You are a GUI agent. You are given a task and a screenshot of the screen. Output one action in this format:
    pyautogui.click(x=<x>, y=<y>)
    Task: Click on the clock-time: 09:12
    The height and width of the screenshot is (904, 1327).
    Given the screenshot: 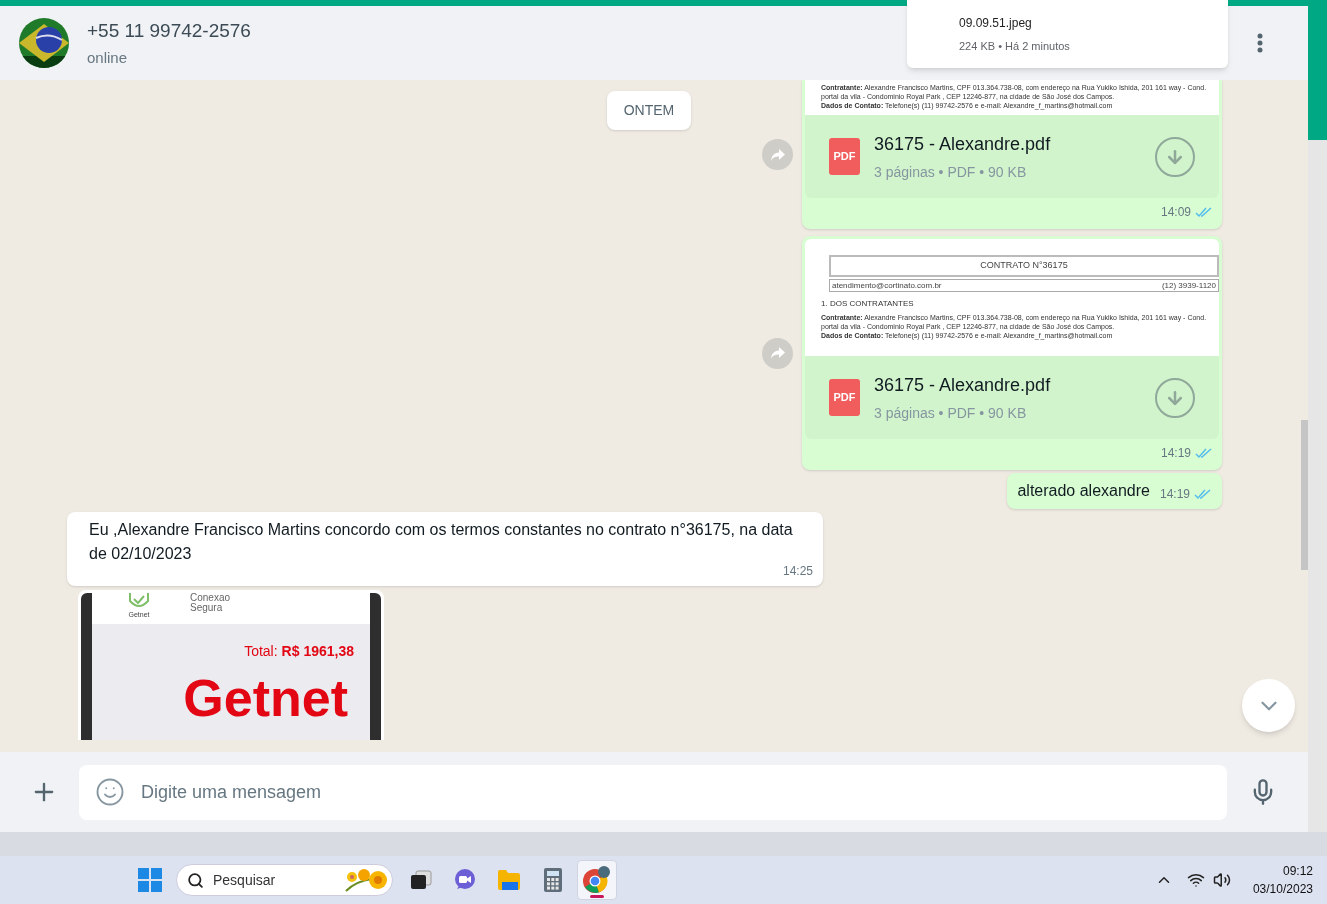 What is the action you would take?
    pyautogui.click(x=1297, y=871)
    